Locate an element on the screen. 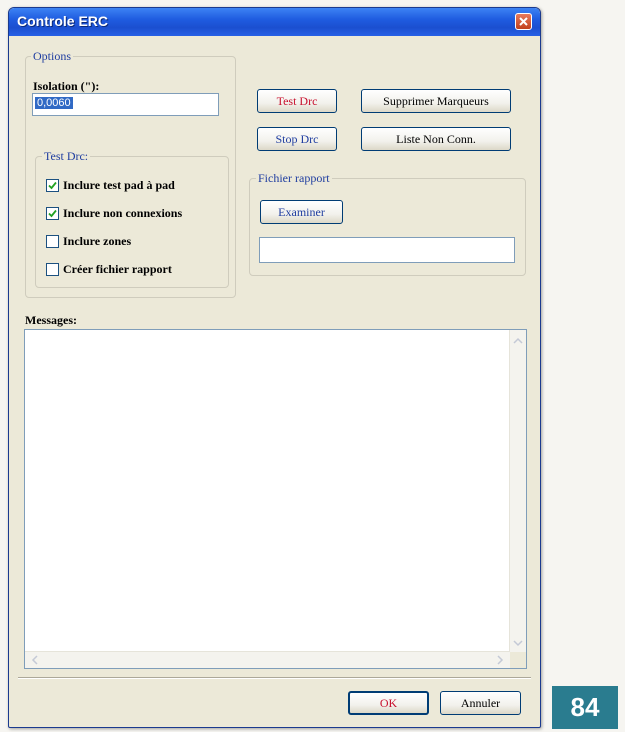  close-button is located at coordinates (523, 21).